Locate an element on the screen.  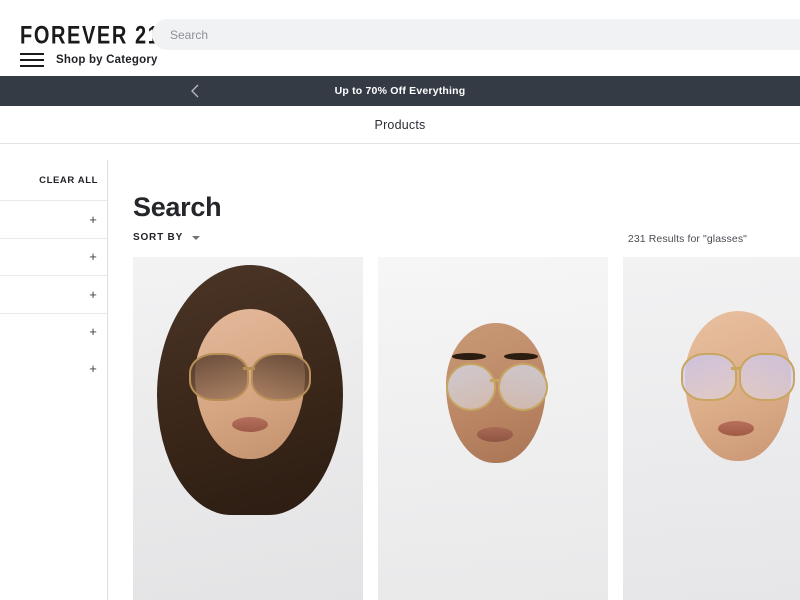
hamburger-menu-icon is located at coordinates (32, 60).